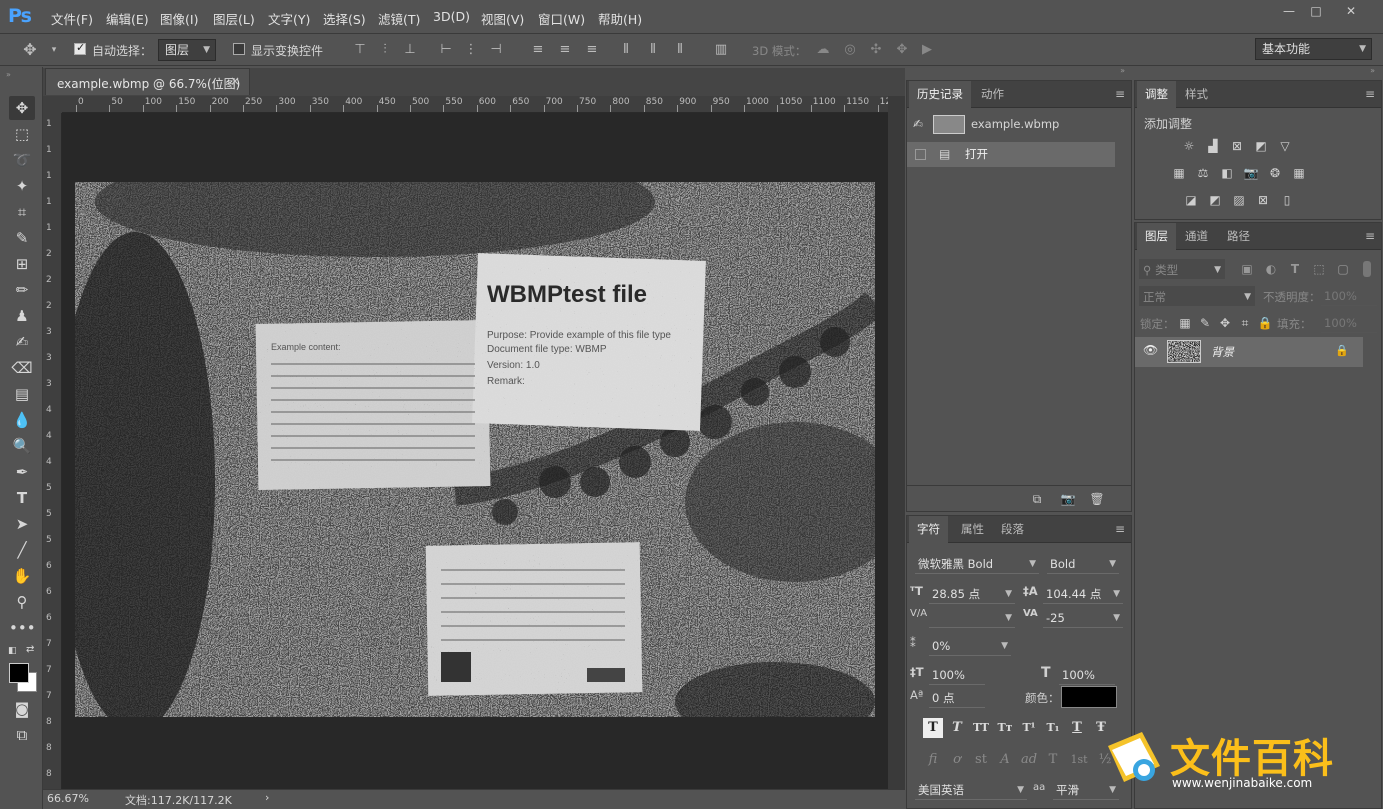 This screenshot has width=1383, height=809. I want to click on blur-tool-icon: 💧, so click(22, 420).